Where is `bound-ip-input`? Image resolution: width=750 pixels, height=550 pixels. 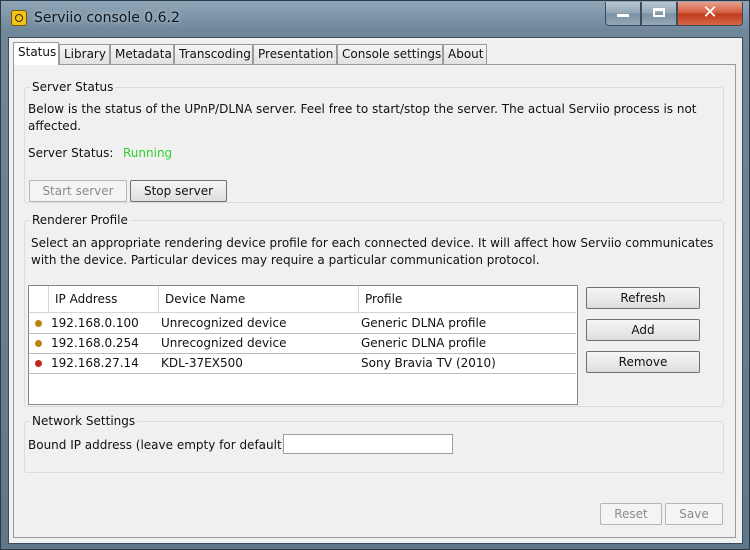
bound-ip-input is located at coordinates (368, 444).